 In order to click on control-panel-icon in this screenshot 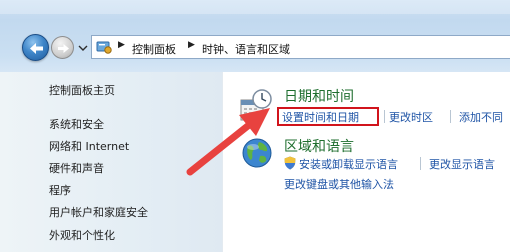, I will do `click(104, 47)`.